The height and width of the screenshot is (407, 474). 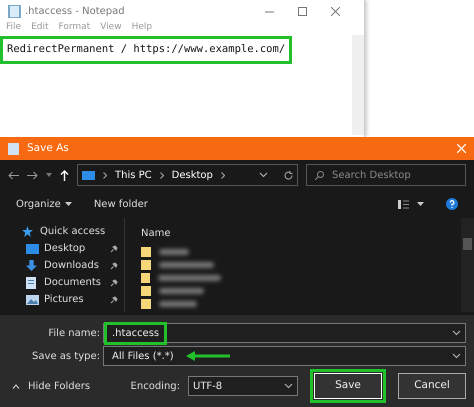 I want to click on encoding-dropdown: UTF-8, so click(x=243, y=386).